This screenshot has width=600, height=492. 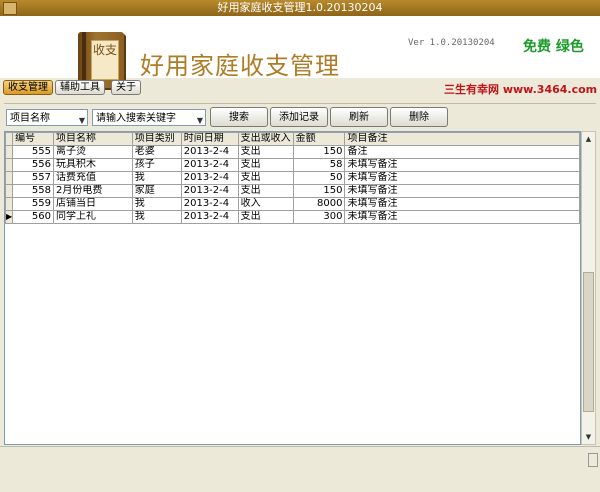 What do you see at coordinates (319, 139) in the screenshot?
I see `column-header: 金额` at bounding box center [319, 139].